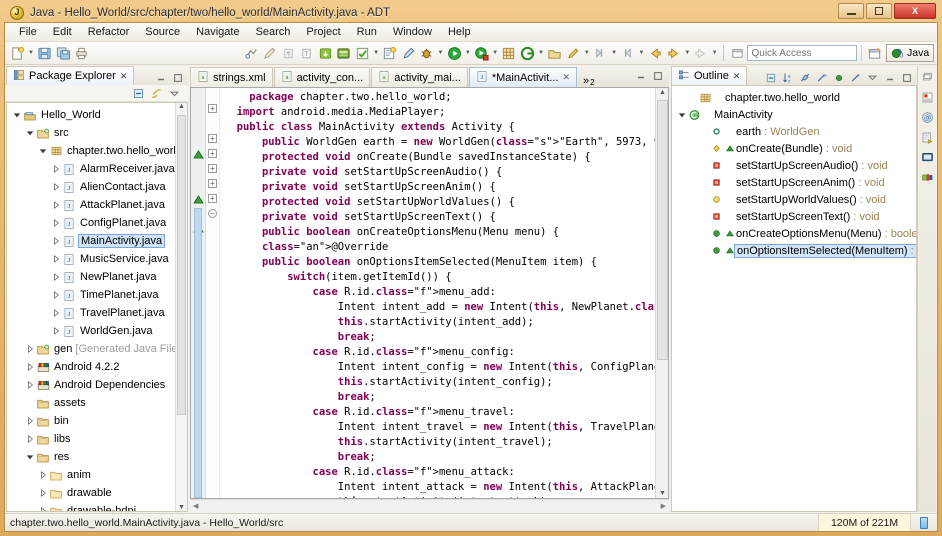 This screenshot has width=942, height=536. Describe the element at coordinates (481, 53) in the screenshot. I see `coverage-icon` at that location.